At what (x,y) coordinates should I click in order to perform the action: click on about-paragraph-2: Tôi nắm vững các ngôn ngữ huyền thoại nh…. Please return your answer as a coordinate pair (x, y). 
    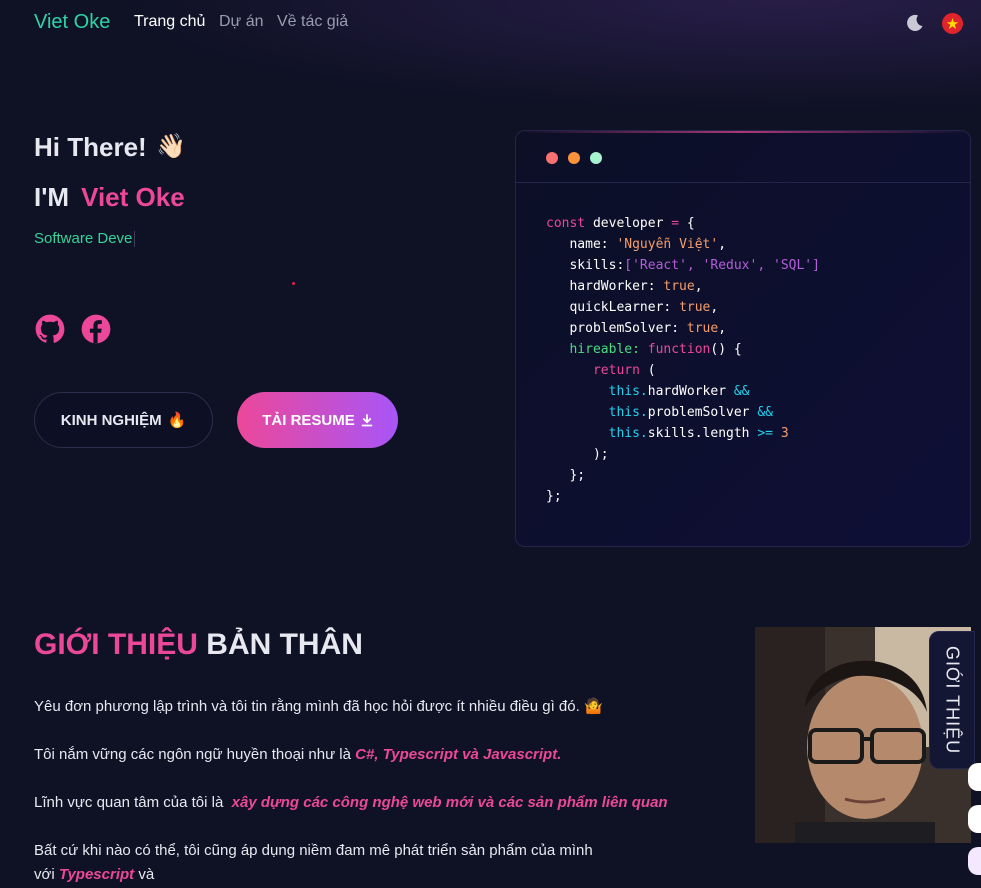
    Looking at the image, I should click on (297, 755).